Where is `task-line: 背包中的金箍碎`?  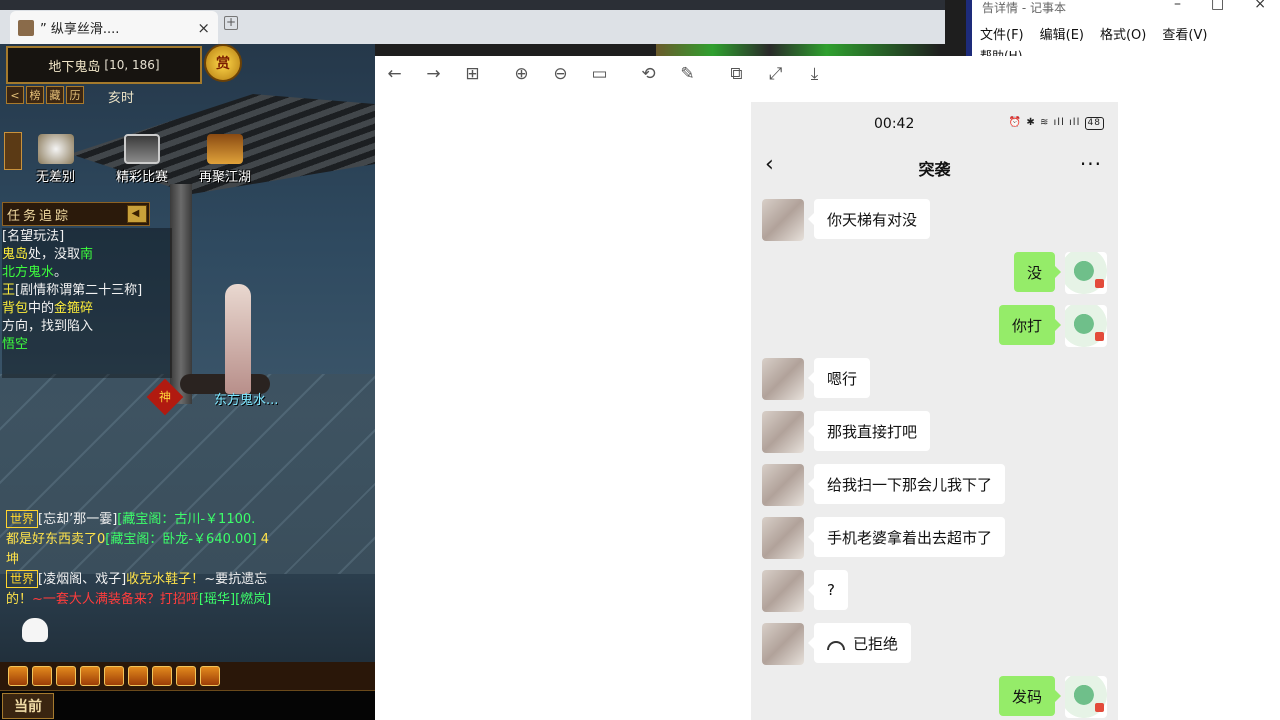 task-line: 背包中的金箍碎 is located at coordinates (87, 309).